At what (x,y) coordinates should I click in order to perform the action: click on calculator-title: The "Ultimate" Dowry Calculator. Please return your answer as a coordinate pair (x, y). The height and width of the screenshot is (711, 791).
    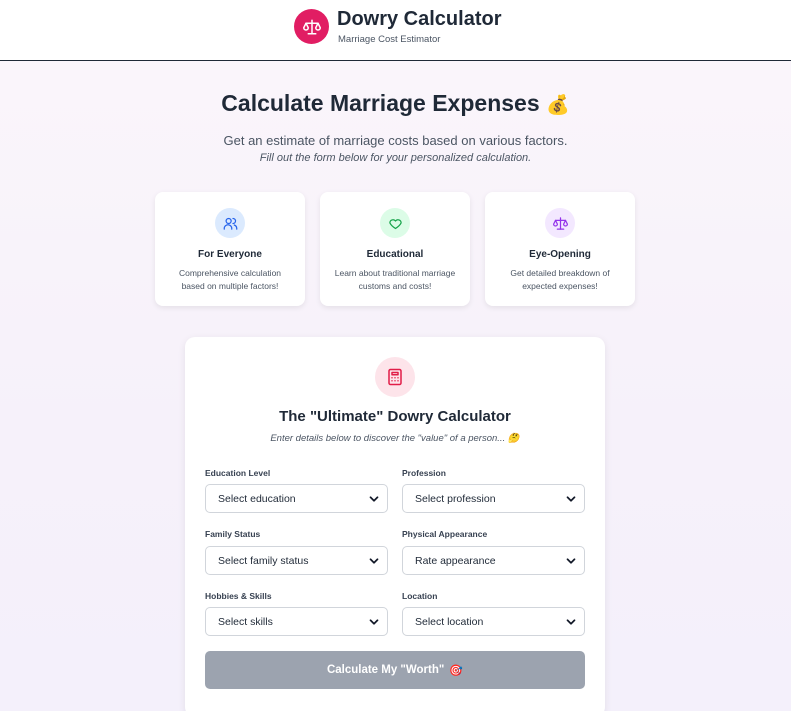
    Looking at the image, I should click on (395, 416).